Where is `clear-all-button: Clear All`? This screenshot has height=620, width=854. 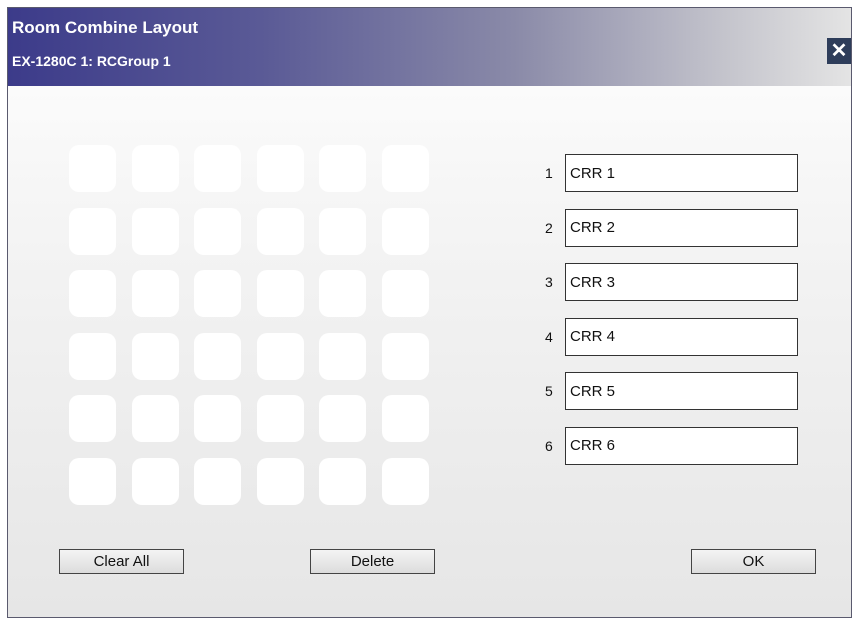 clear-all-button: Clear All is located at coordinates (121, 561).